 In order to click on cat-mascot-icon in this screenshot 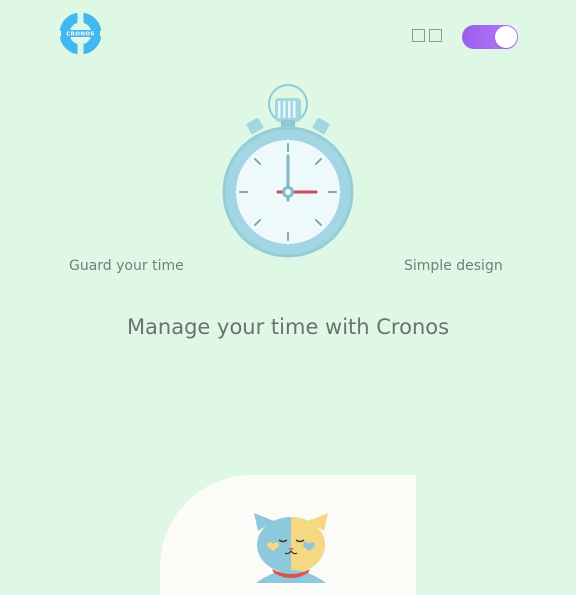, I will do `click(291, 548)`.